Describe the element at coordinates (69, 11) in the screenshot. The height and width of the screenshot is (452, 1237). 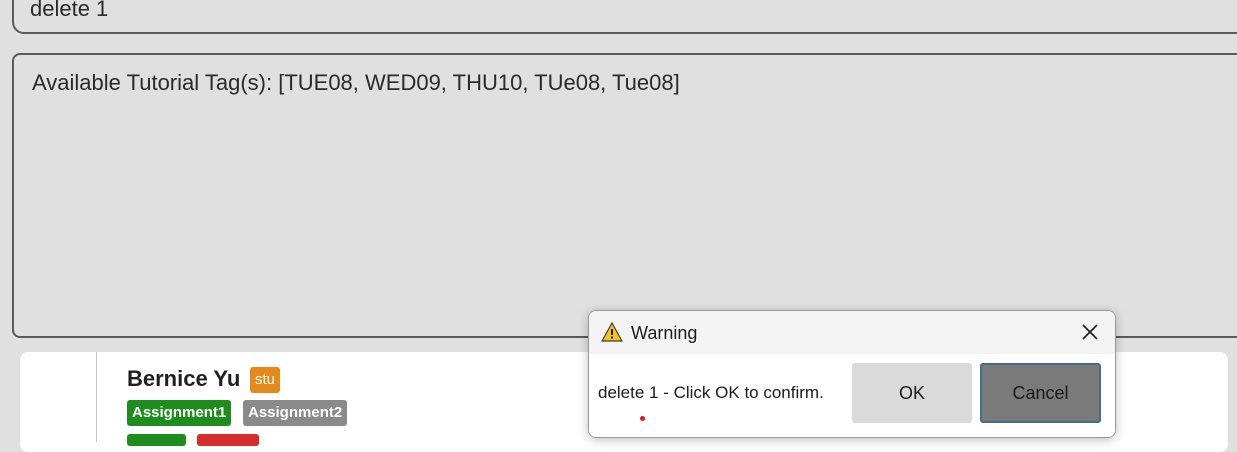
I see `command-input-text: delete 1` at that location.